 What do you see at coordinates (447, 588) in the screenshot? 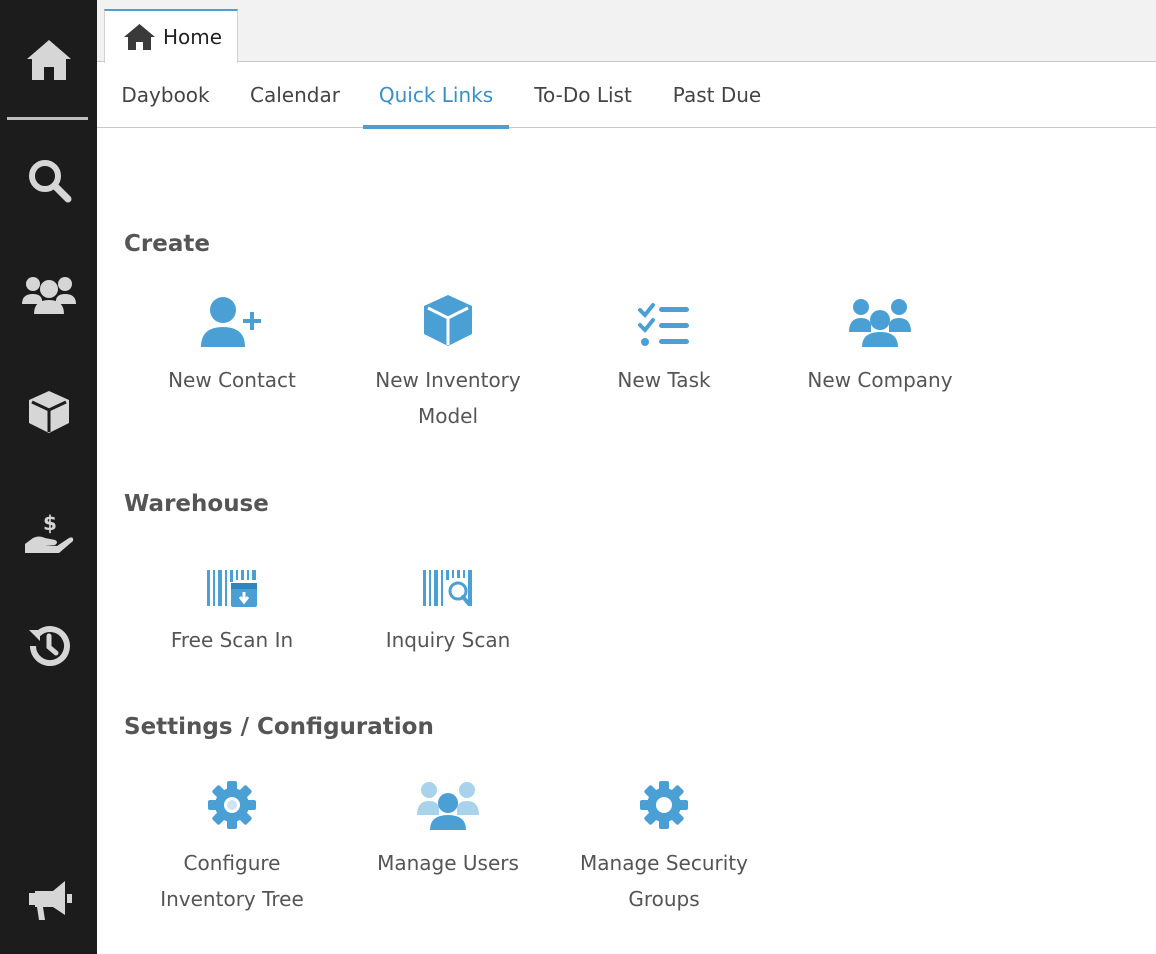
I see `barcode-search-icon` at bounding box center [447, 588].